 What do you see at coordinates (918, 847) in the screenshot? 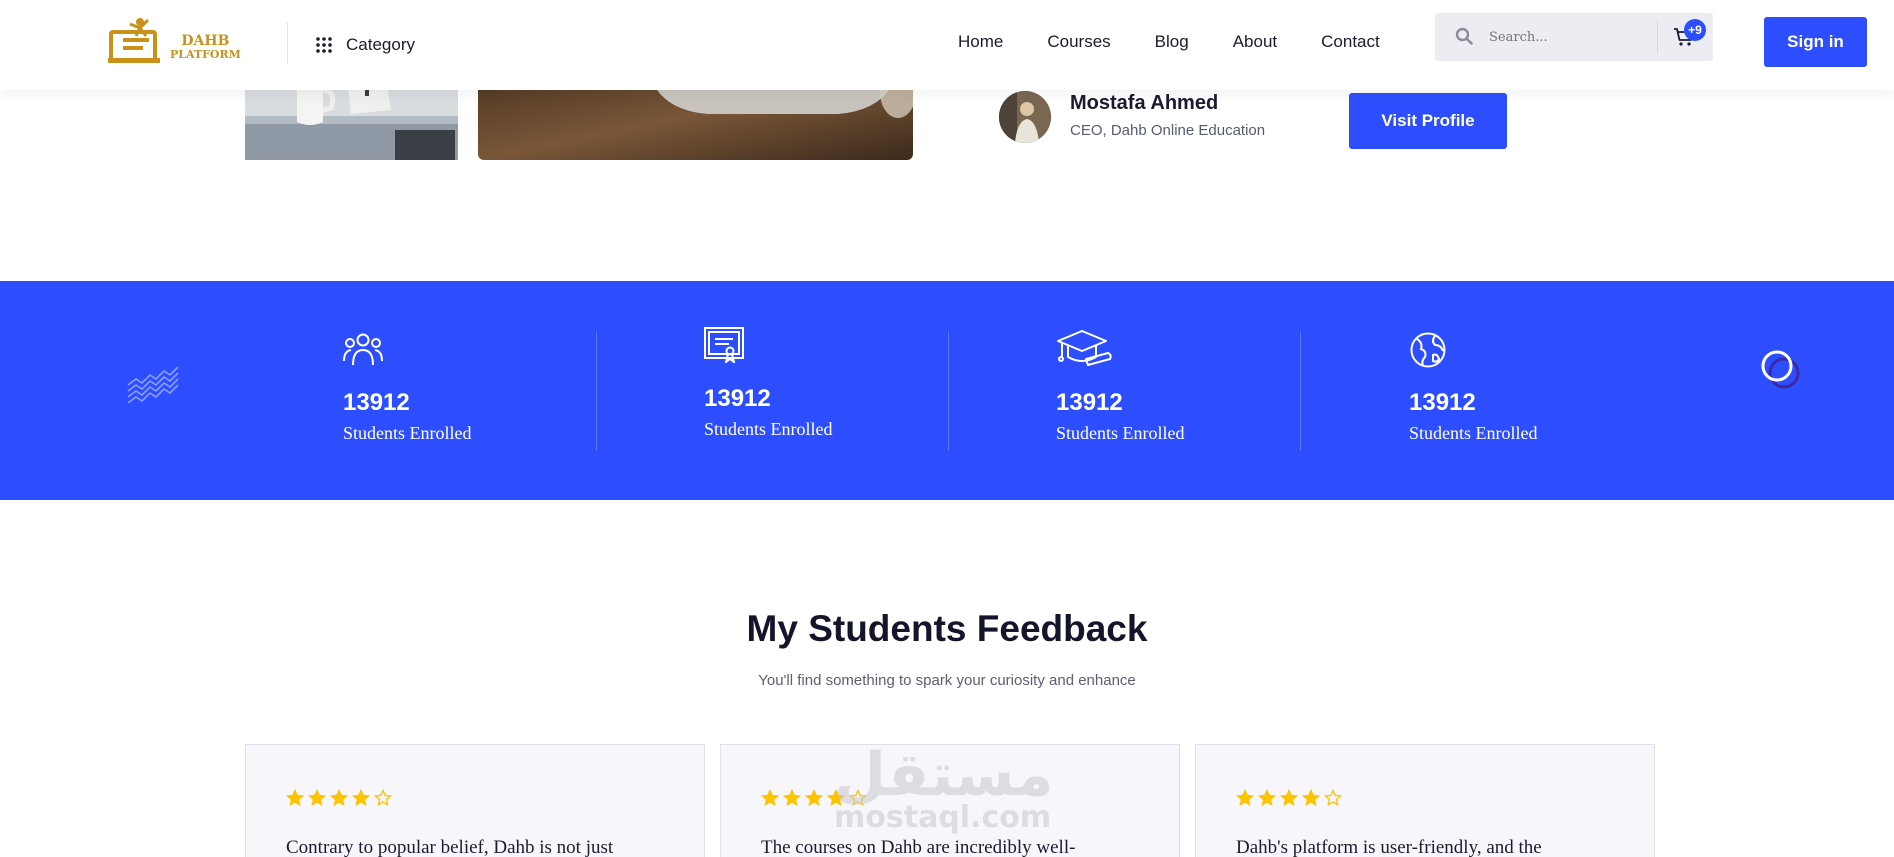
I see `testimonial-text: The courses on Dahb are incredibly well-` at bounding box center [918, 847].